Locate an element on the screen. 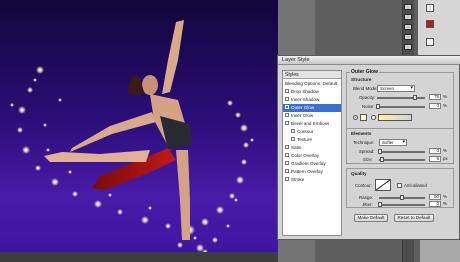 This screenshot has height=262, width=460. style-item-drop-shadow: Drop Shadow is located at coordinates (312, 92).